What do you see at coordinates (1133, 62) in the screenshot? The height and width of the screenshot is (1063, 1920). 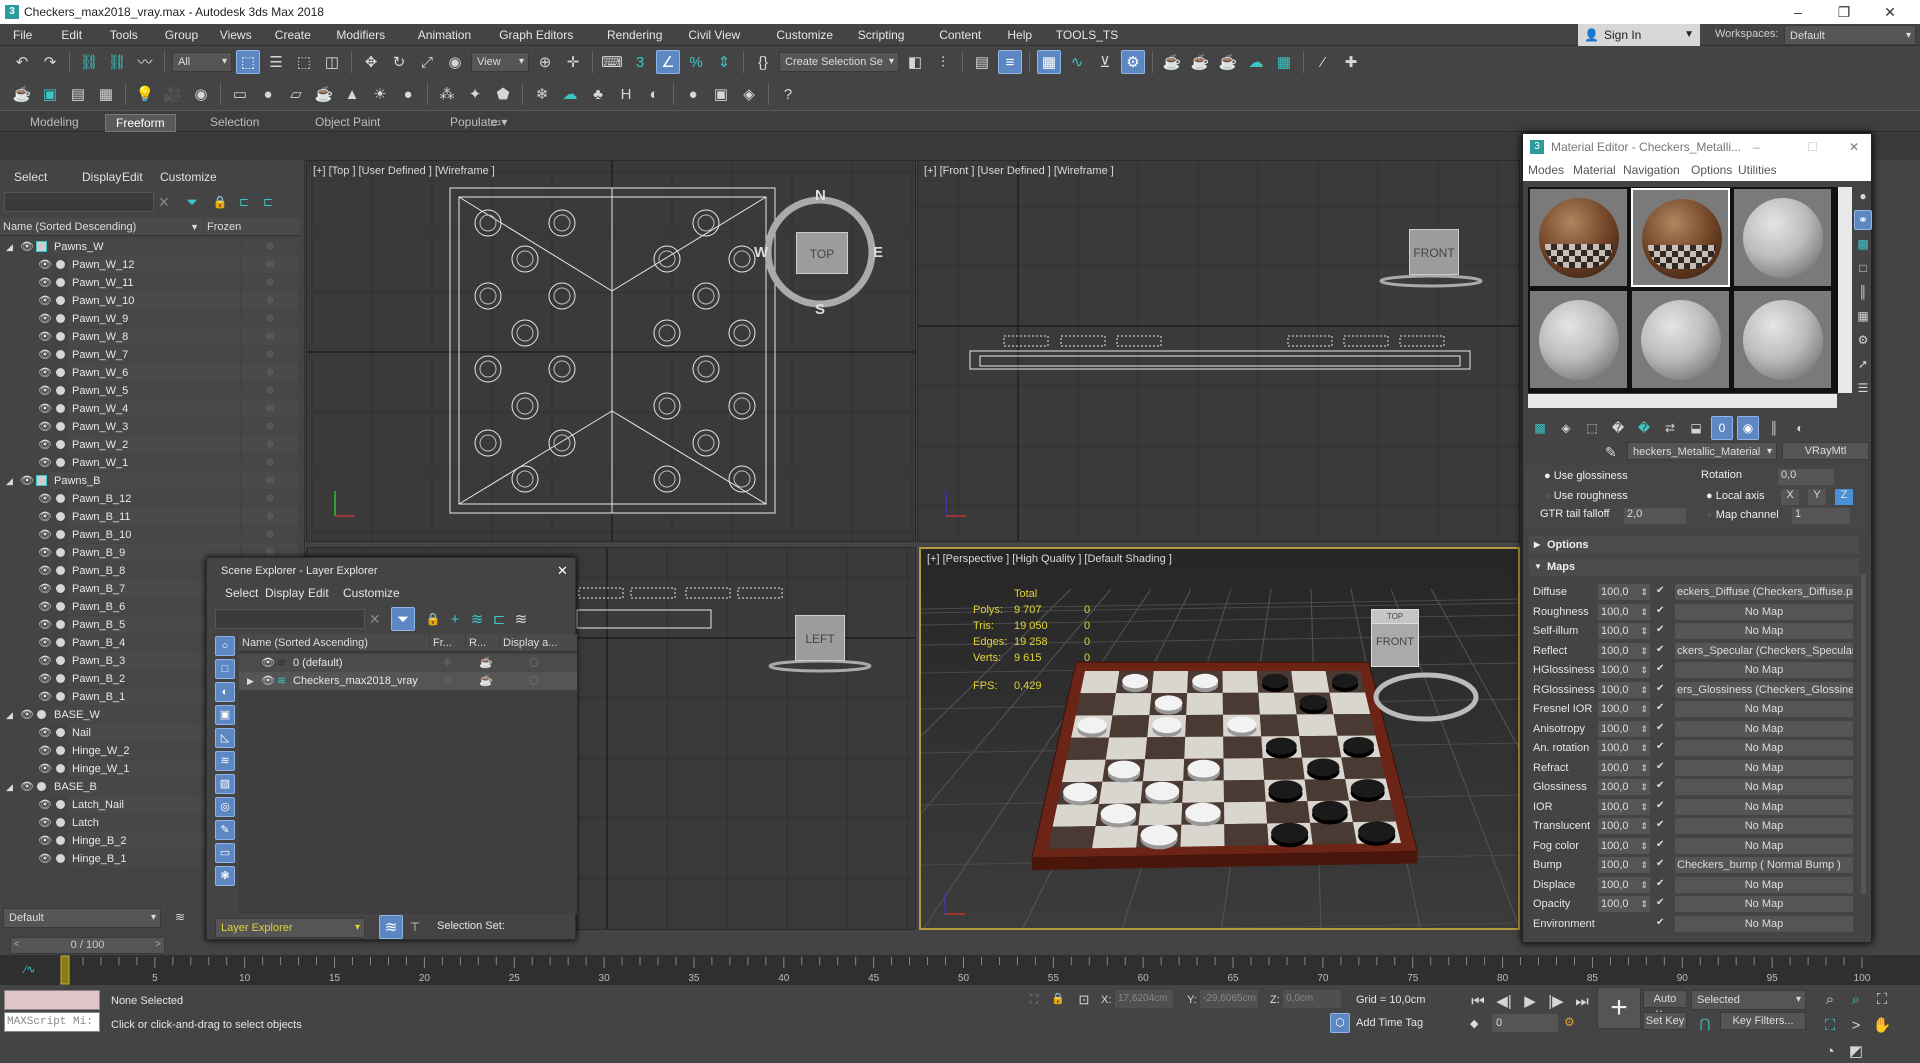 I see `render-setup-icon: ⚙` at bounding box center [1133, 62].